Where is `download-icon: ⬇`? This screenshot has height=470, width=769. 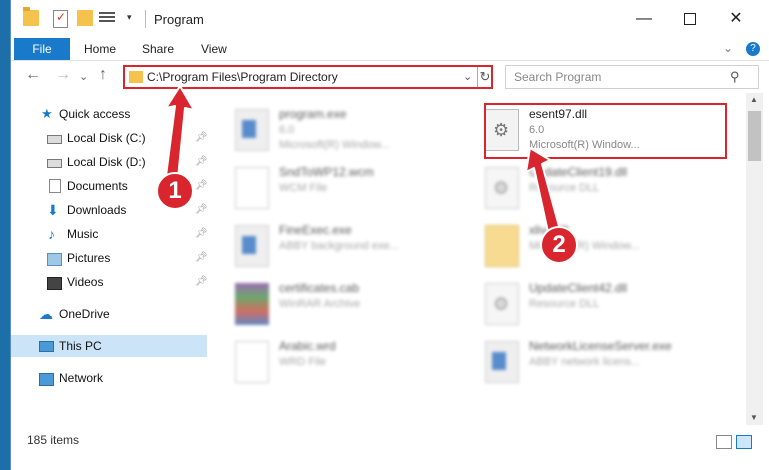
download-icon: ⬇ is located at coordinates (53, 210).